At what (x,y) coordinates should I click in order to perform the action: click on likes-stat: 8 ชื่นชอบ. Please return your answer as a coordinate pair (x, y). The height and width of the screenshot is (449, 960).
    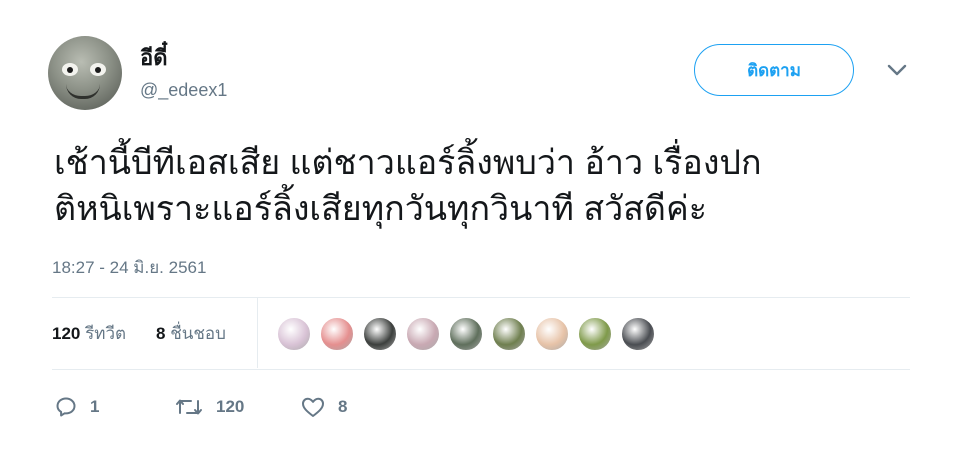
    Looking at the image, I should click on (191, 333).